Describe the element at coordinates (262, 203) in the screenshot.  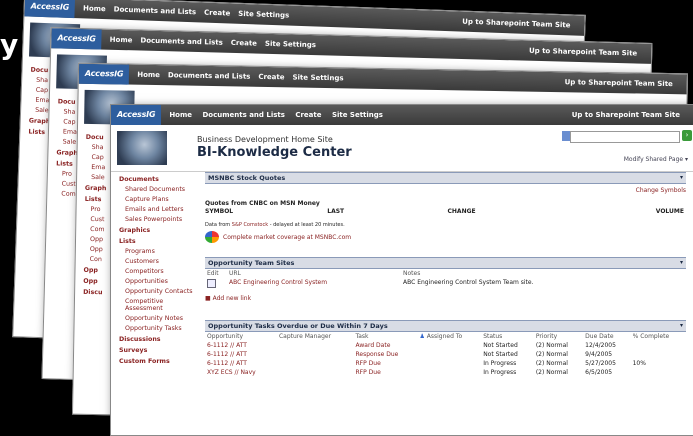
I see `quotes-title: Quotes from CNBC on MSN Money` at that location.